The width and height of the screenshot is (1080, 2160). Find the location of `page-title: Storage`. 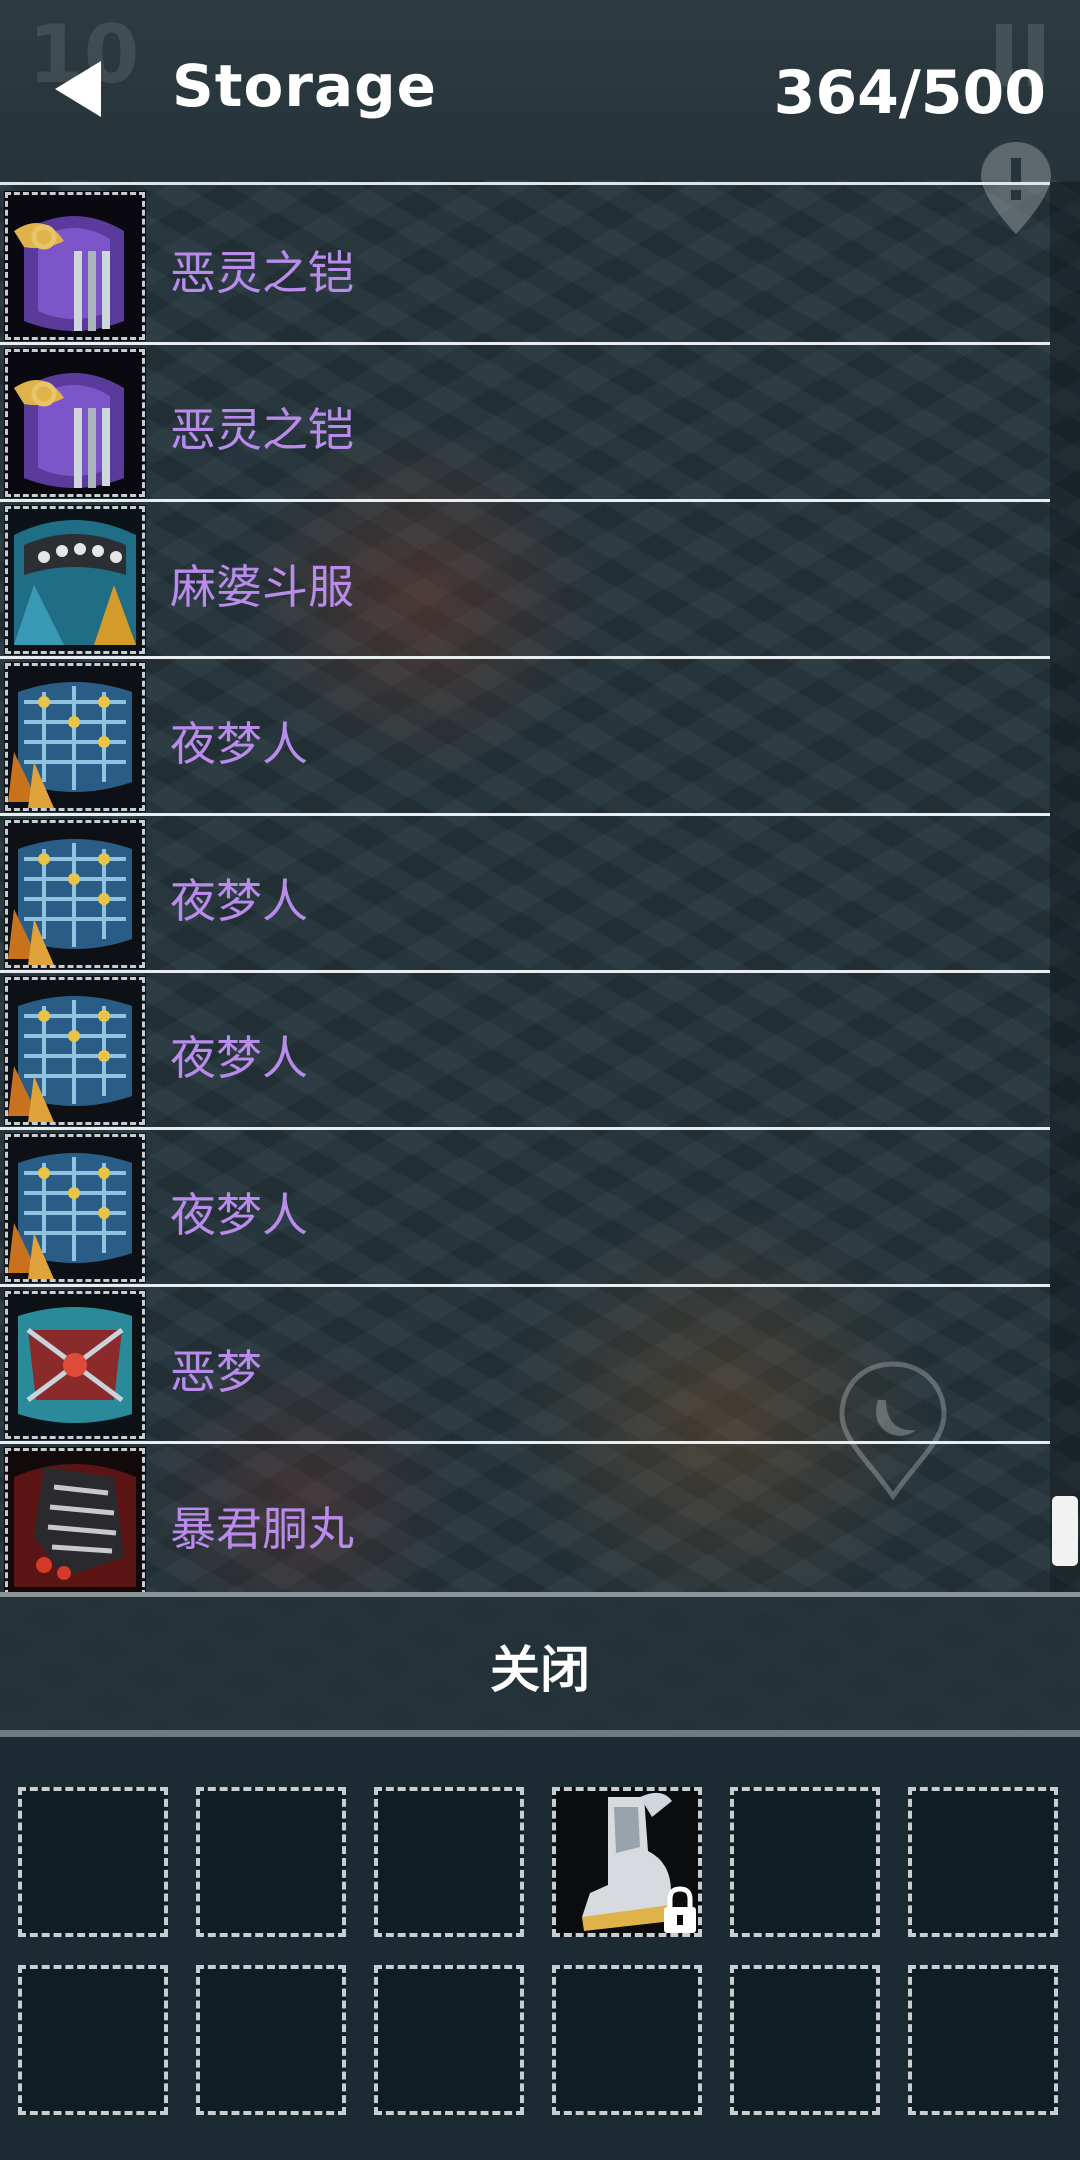

page-title: Storage is located at coordinates (304, 86).